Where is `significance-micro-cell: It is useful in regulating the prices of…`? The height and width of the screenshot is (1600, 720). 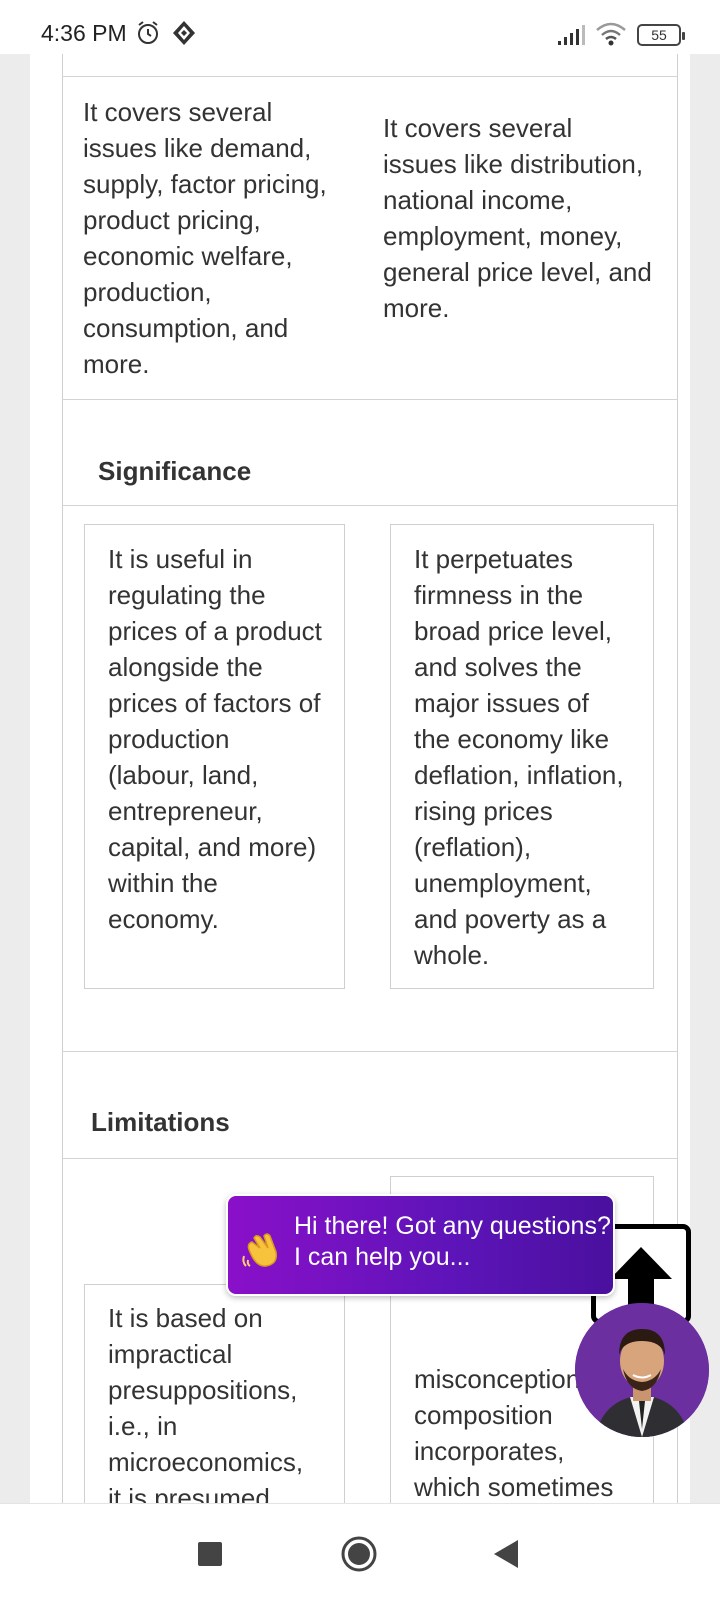
significance-micro-cell: It is useful in regulating the prices of… is located at coordinates (215, 739).